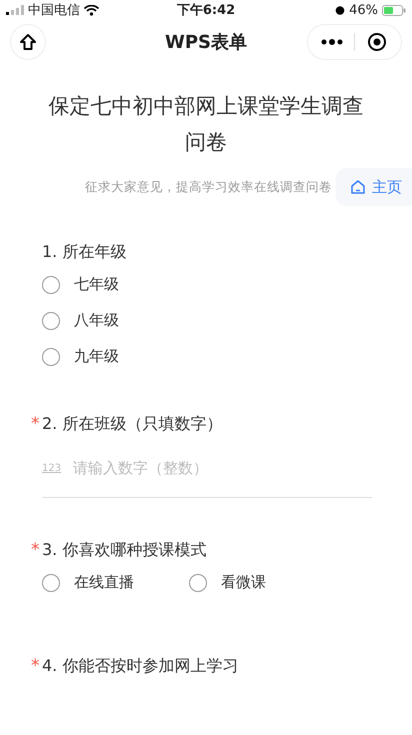 The height and width of the screenshot is (735, 412). Describe the element at coordinates (374, 187) in the screenshot. I see `homepage-button: 主页` at that location.